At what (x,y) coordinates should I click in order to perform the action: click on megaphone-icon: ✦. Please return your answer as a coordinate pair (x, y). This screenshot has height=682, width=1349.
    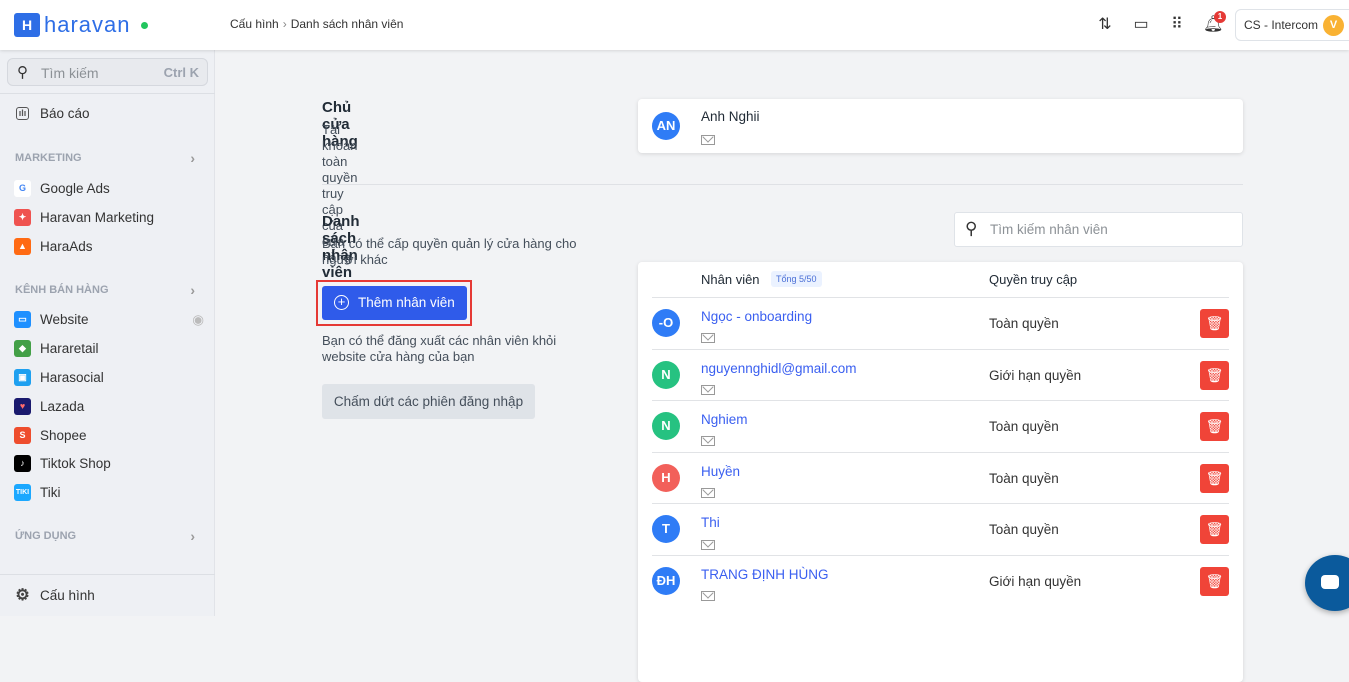
    Looking at the image, I should click on (22, 217).